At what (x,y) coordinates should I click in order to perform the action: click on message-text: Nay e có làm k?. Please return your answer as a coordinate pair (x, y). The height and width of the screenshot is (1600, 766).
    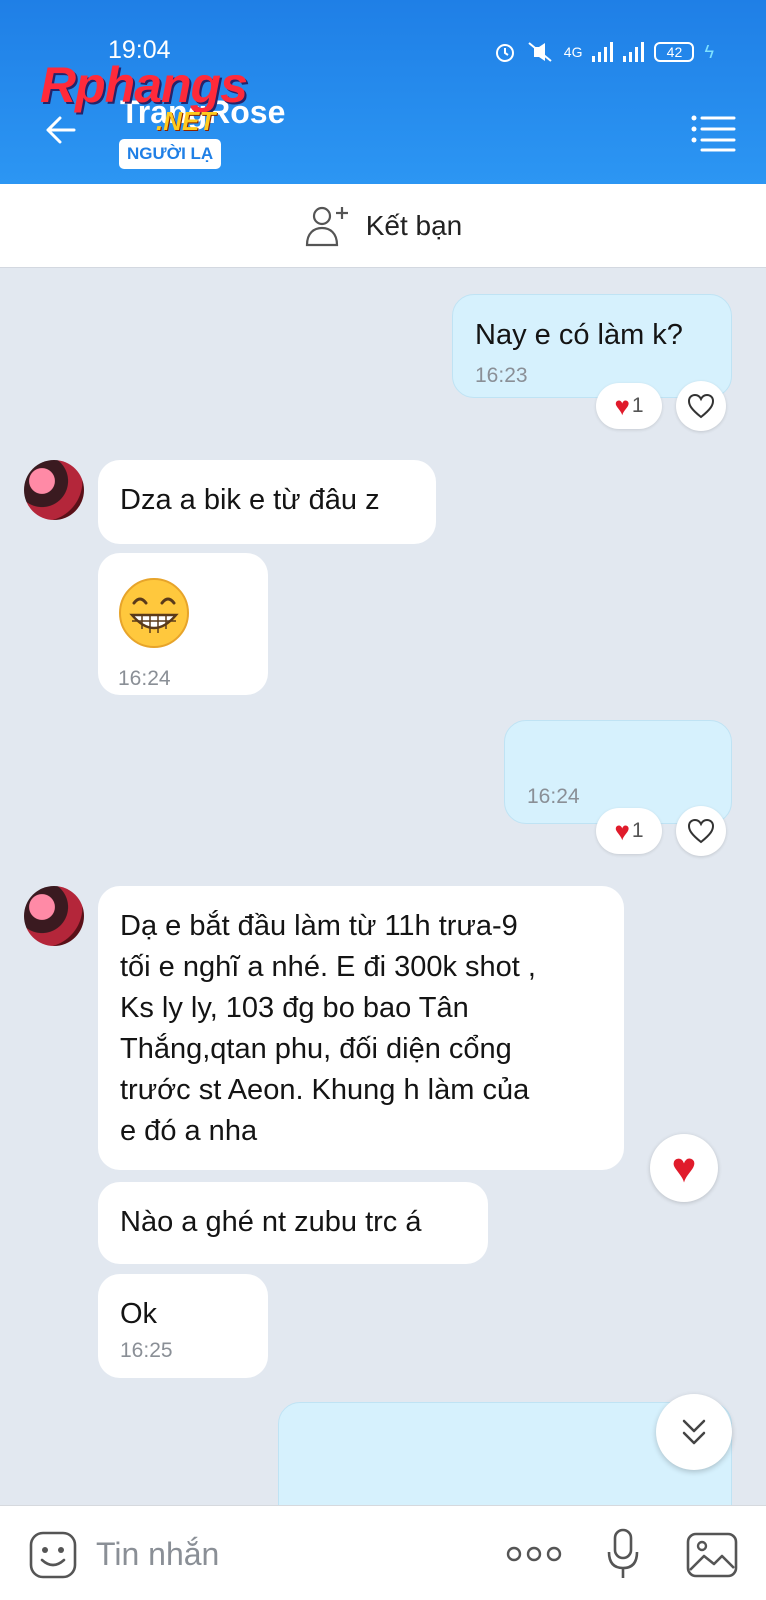
    Looking at the image, I should click on (579, 335).